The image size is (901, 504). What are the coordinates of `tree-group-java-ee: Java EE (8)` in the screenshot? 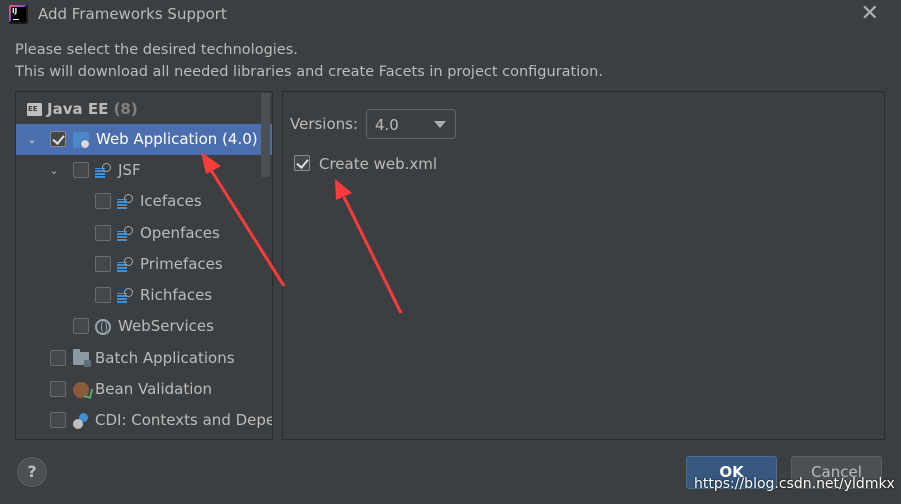 It's located at (144, 109).